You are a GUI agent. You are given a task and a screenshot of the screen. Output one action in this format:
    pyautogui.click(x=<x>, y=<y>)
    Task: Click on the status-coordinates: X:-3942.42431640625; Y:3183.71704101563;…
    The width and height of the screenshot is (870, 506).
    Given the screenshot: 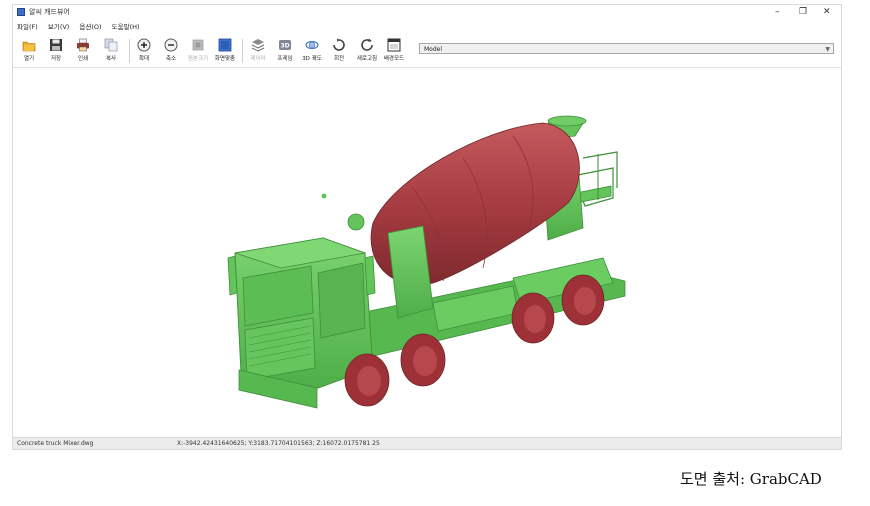 What is the action you would take?
    pyautogui.click(x=278, y=443)
    